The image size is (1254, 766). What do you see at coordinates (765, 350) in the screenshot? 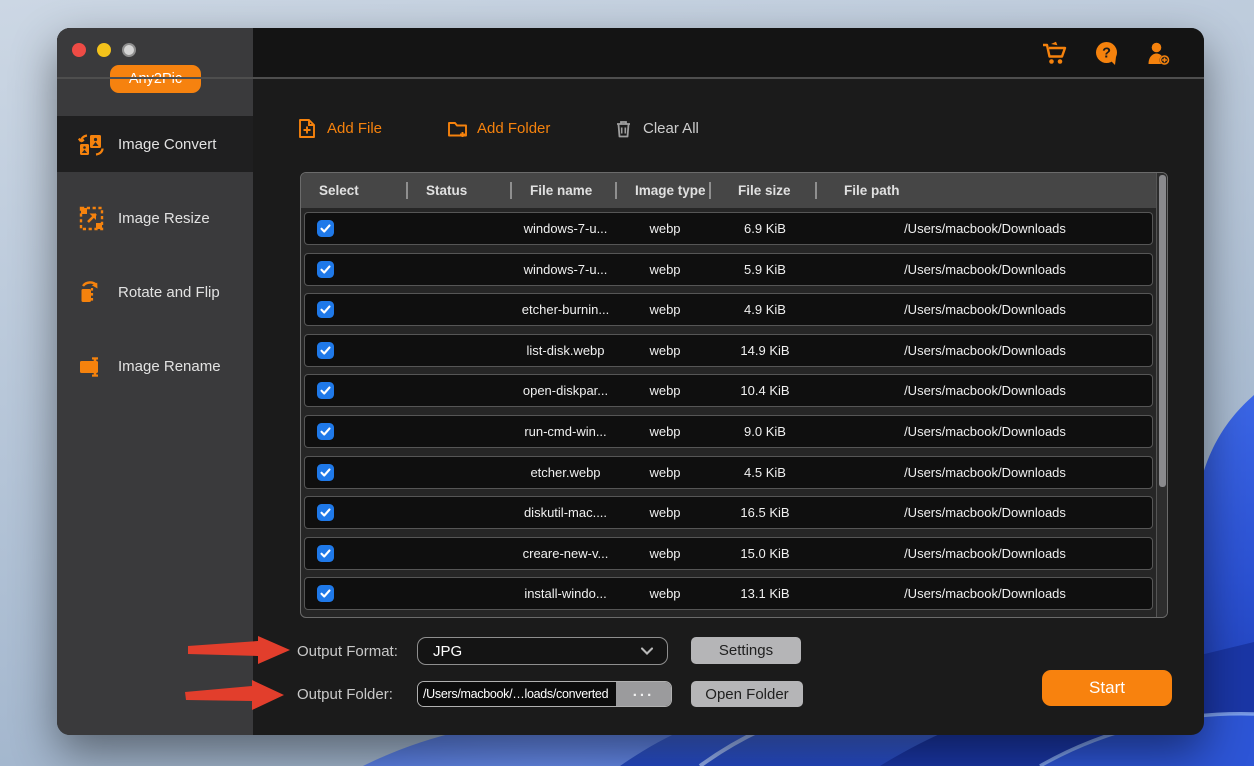
I see `file-size-cell: 14.9 KiB` at bounding box center [765, 350].